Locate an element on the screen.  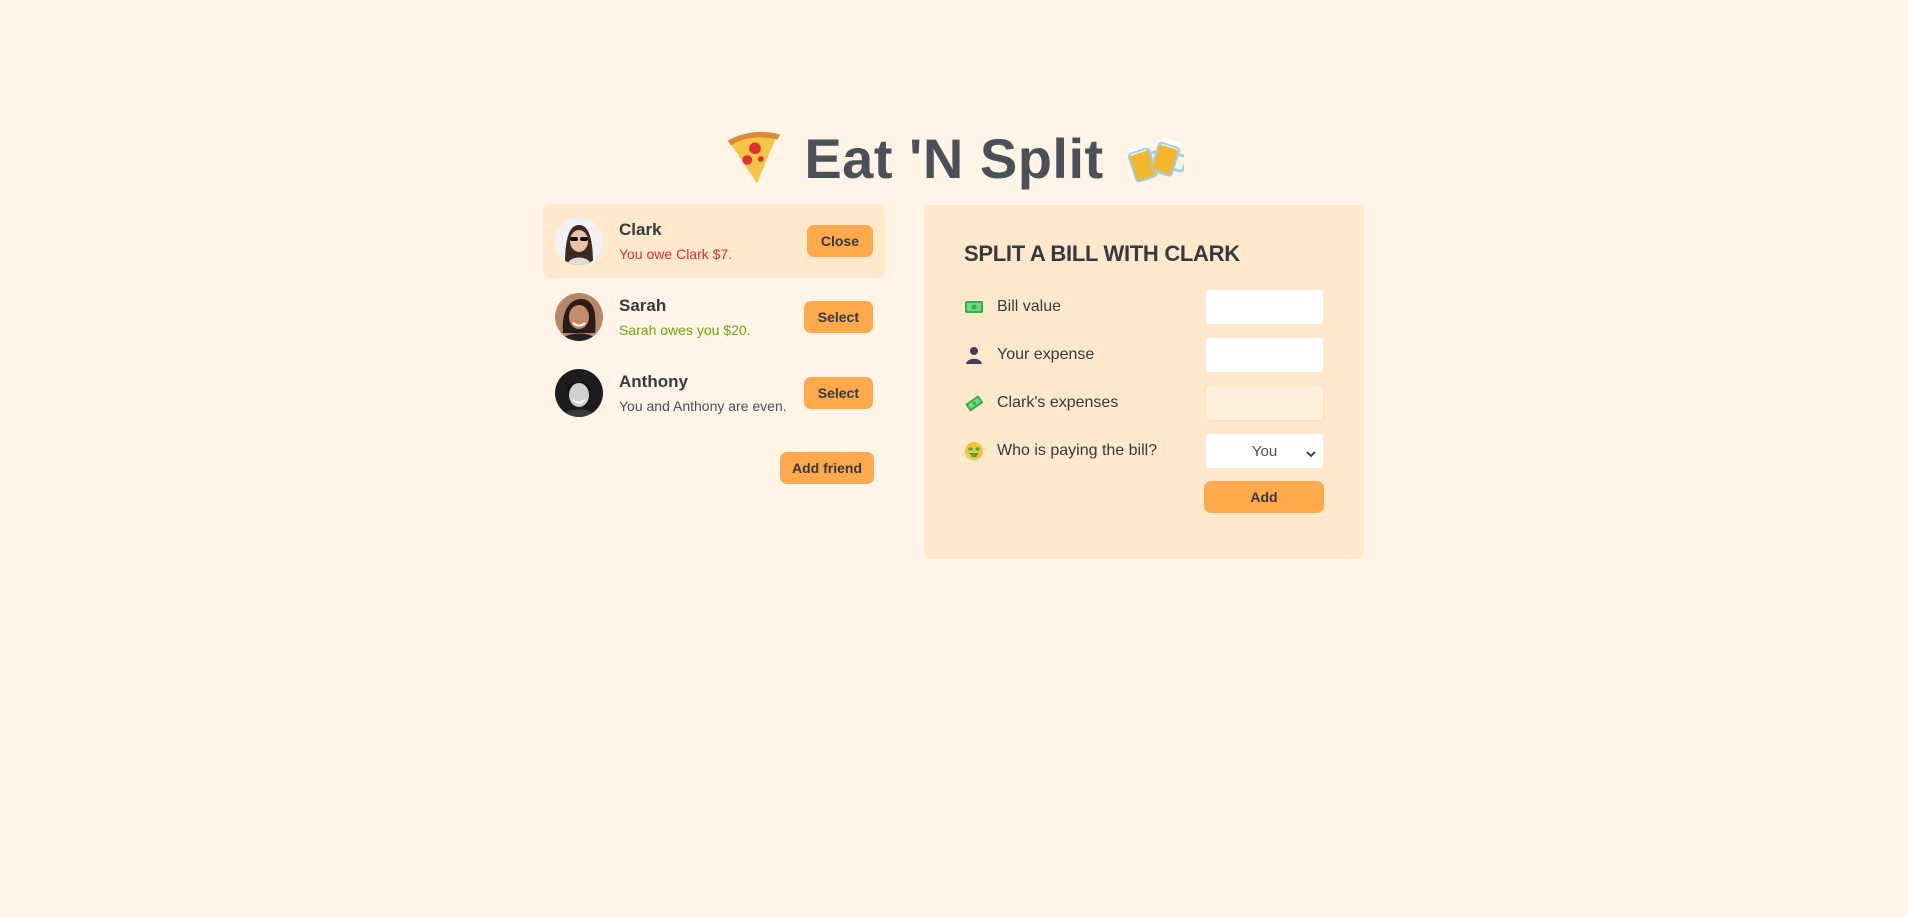
app-header: Eat 'N Split is located at coordinates (954, 158).